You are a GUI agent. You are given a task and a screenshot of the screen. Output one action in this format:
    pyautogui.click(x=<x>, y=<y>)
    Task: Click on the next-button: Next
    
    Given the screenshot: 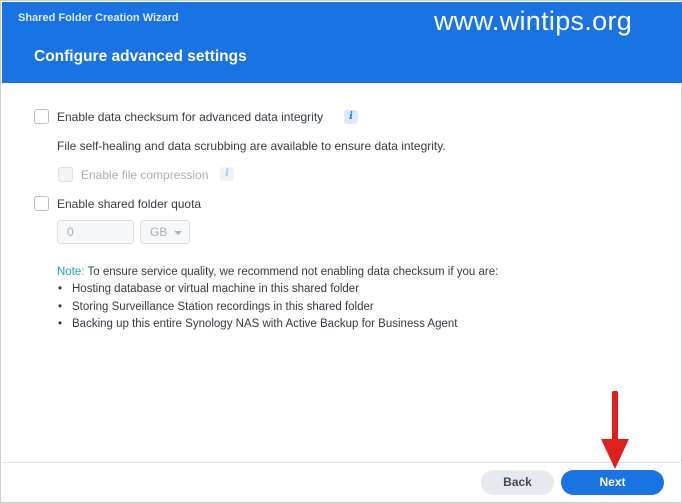 What is the action you would take?
    pyautogui.click(x=612, y=482)
    